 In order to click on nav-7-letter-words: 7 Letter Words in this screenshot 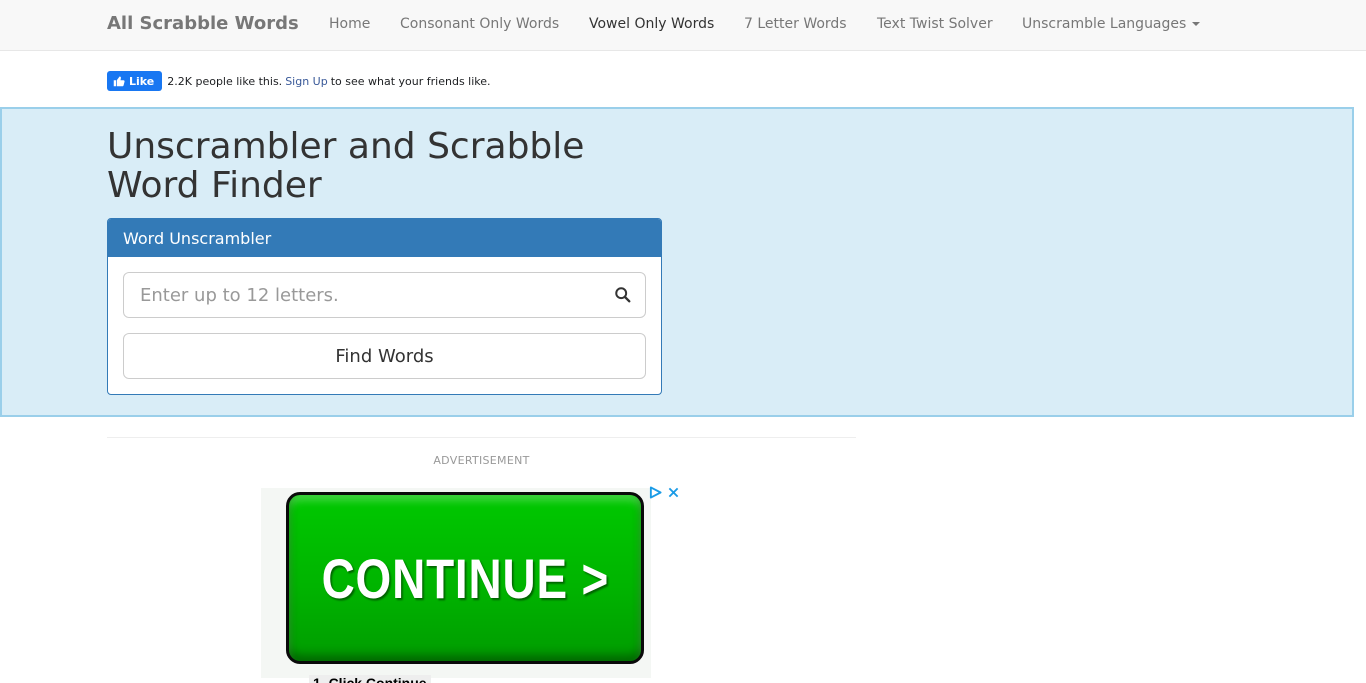, I will do `click(795, 24)`.